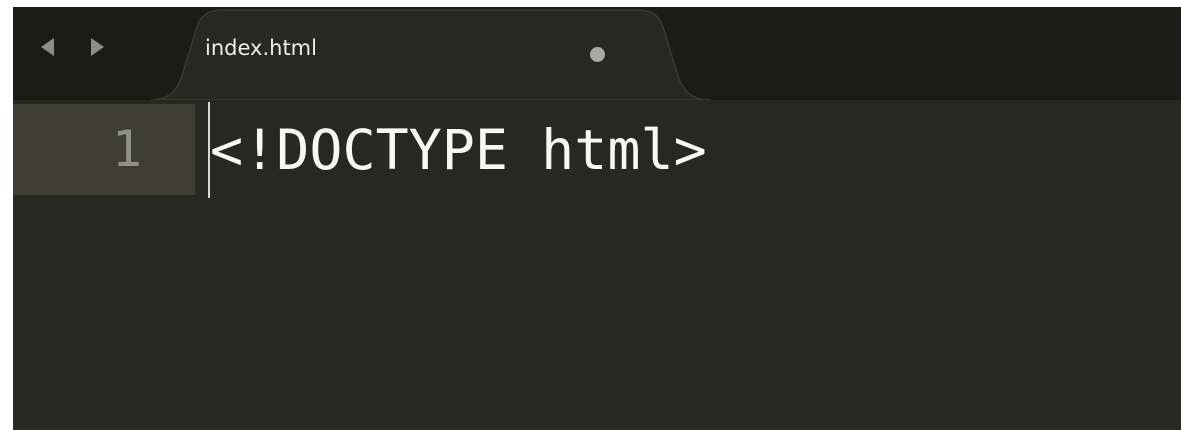 The width and height of the screenshot is (1181, 430). Describe the element at coordinates (126, 149) in the screenshot. I see `line-number: 1` at that location.